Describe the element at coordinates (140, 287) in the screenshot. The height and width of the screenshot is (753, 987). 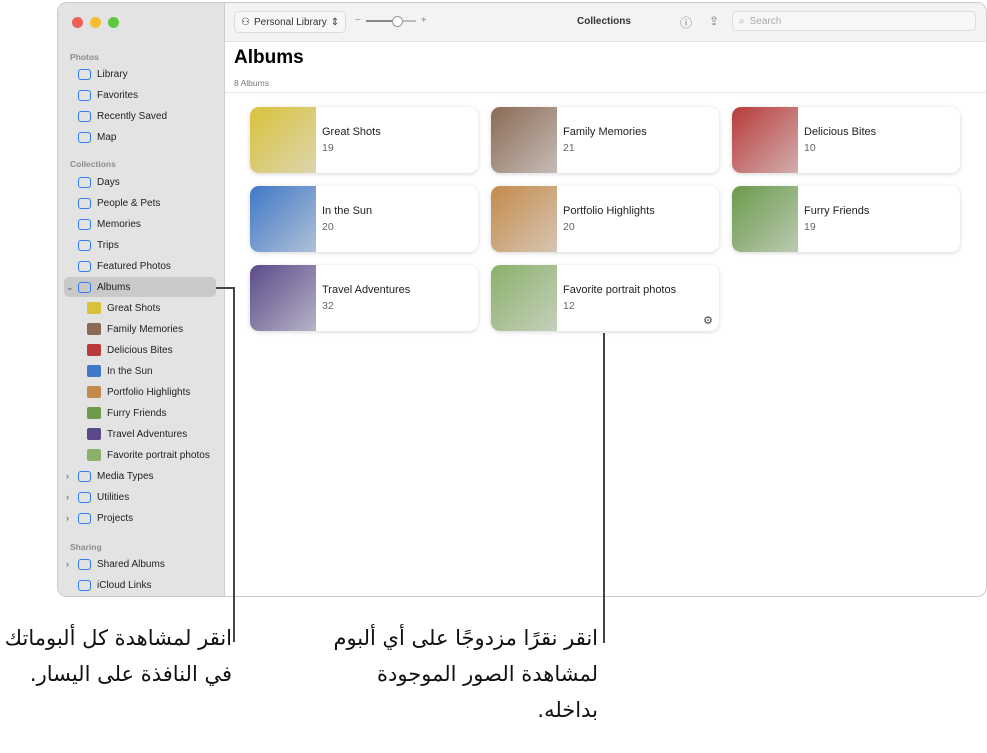
I see `sidebar-item: ⌄ Albums` at that location.